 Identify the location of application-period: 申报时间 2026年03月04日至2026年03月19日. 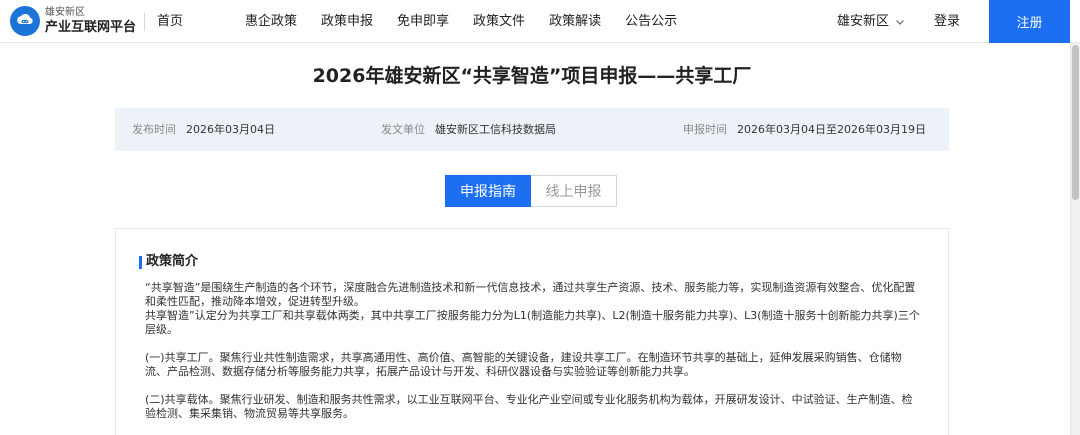
(804, 129).